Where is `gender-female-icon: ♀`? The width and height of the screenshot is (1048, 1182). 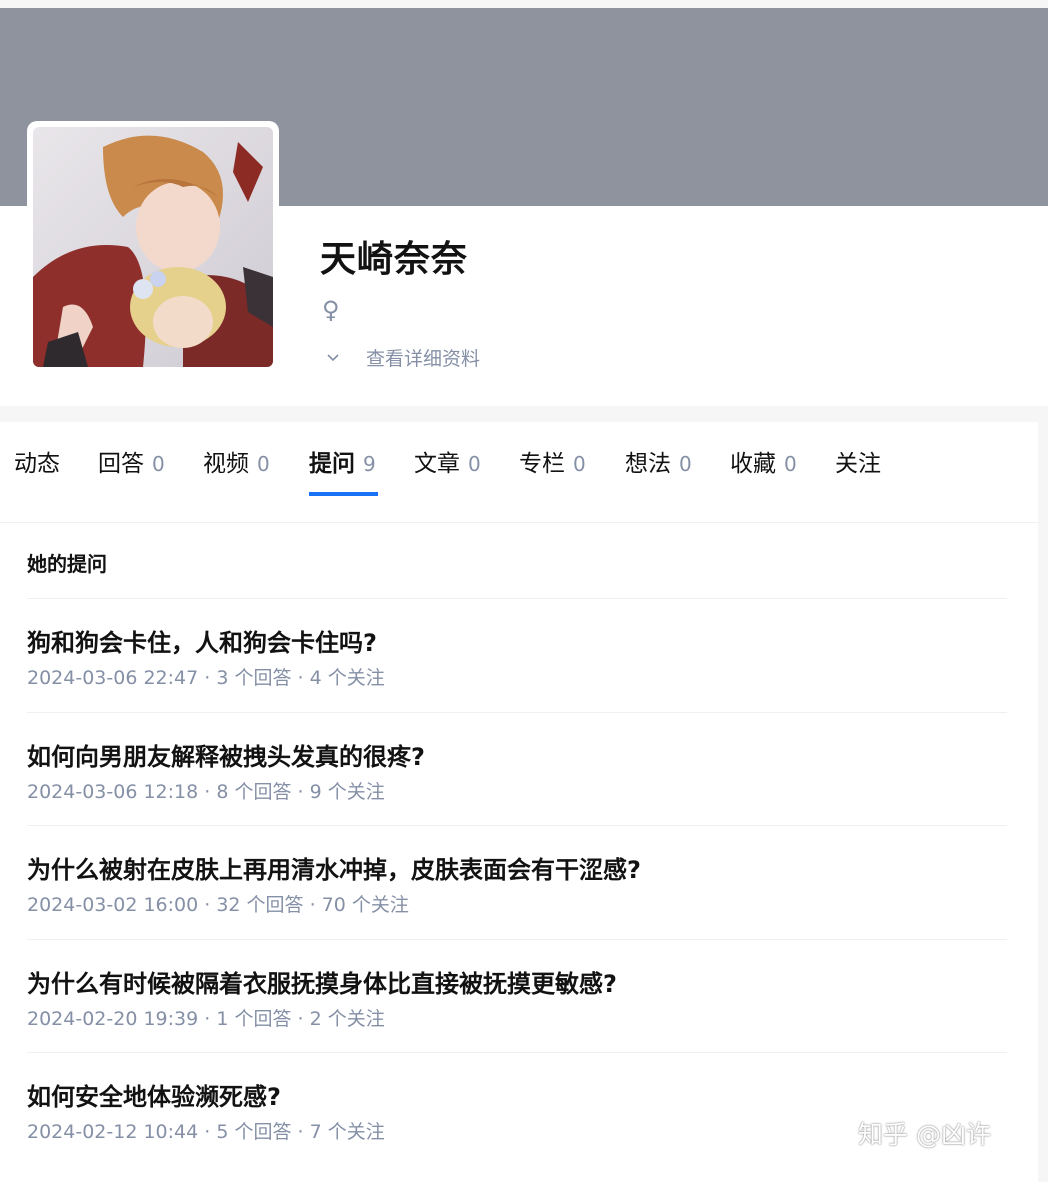 gender-female-icon: ♀ is located at coordinates (331, 310).